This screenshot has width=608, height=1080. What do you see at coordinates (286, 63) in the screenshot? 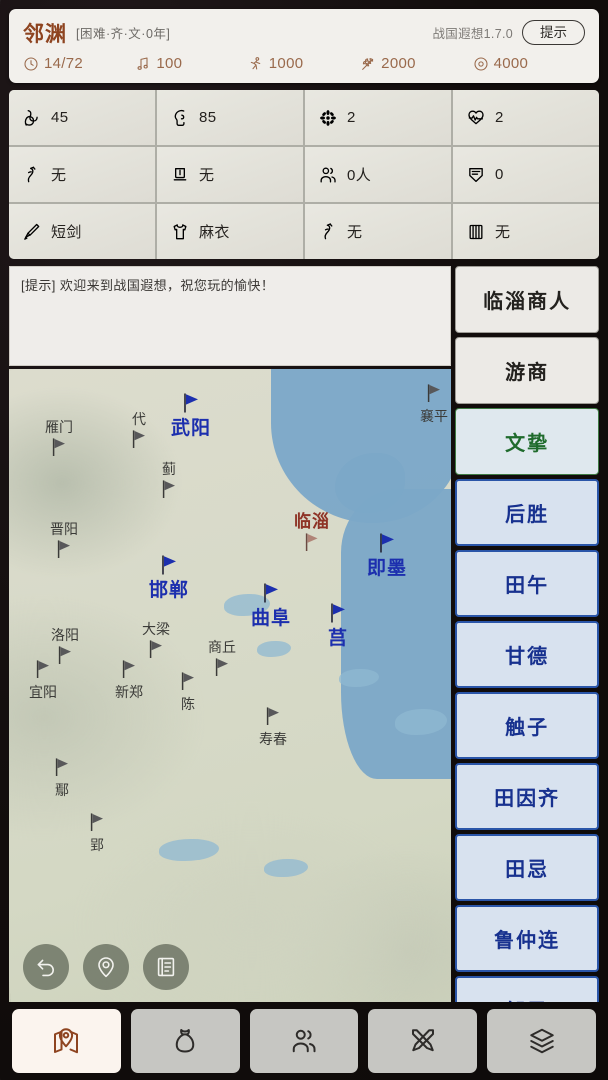
I see `header-stat-value: 1000` at bounding box center [286, 63].